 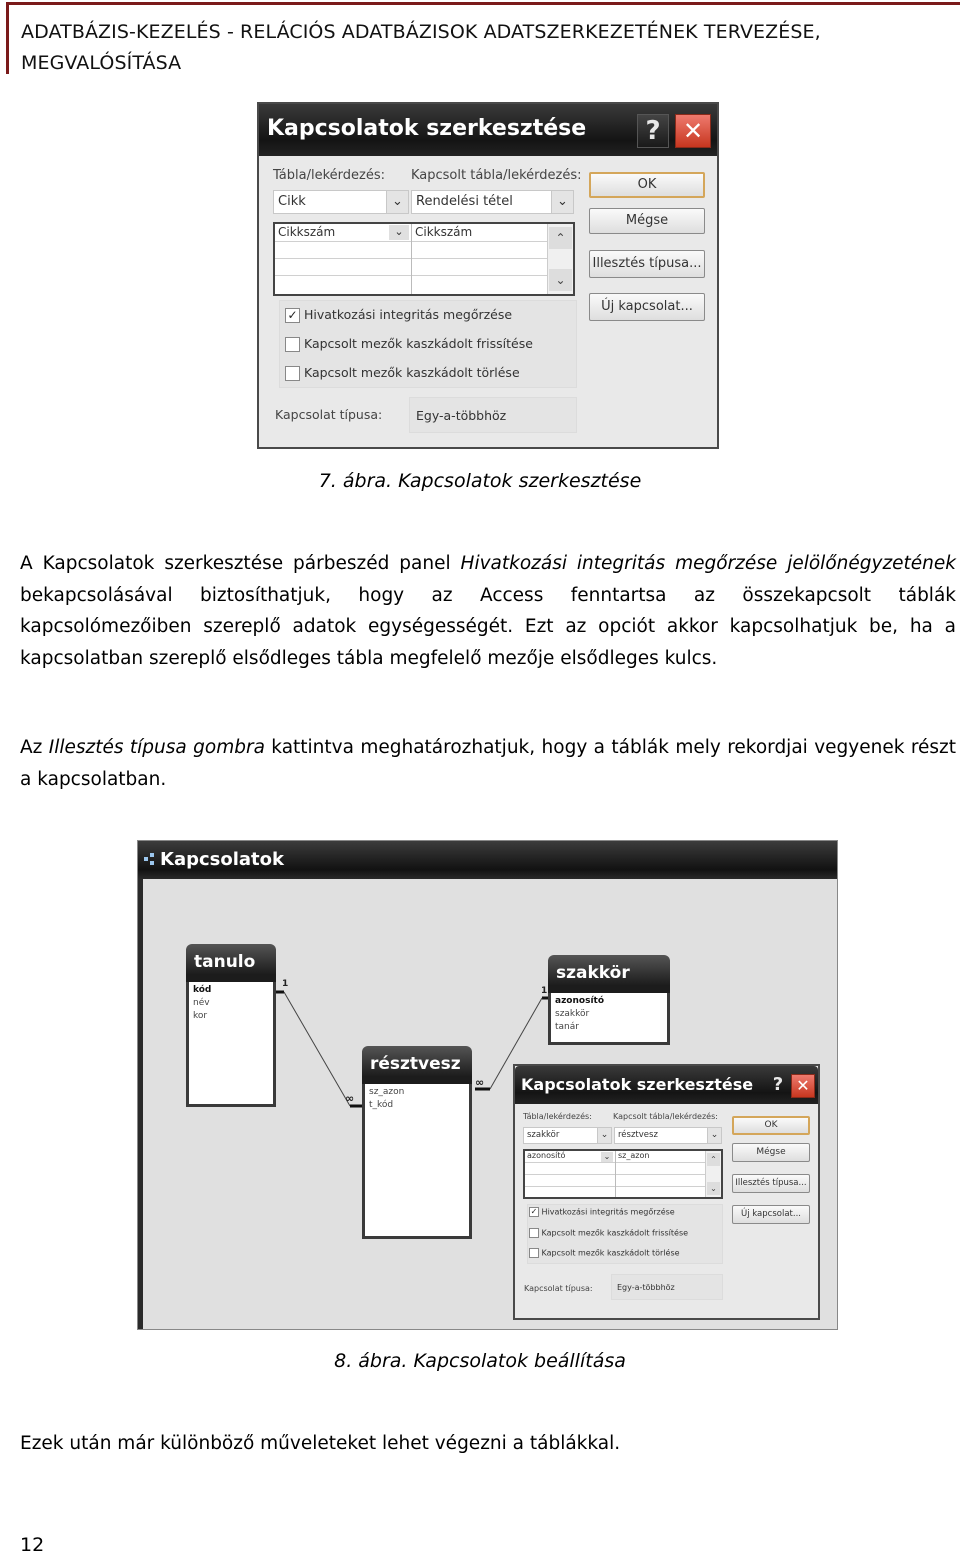 I want to click on table-header: tanulo, so click(x=231, y=963).